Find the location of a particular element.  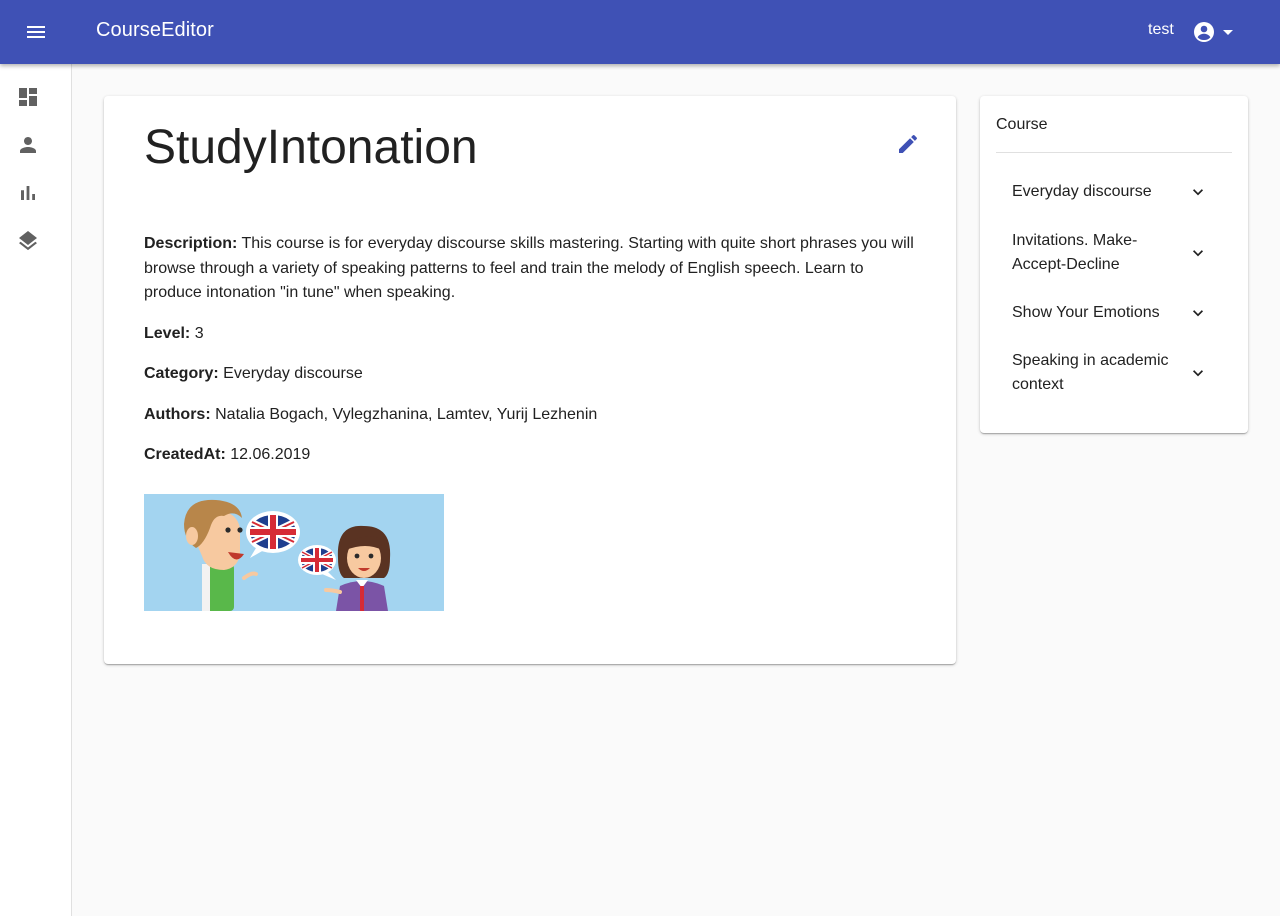

course-image is located at coordinates (294, 552).